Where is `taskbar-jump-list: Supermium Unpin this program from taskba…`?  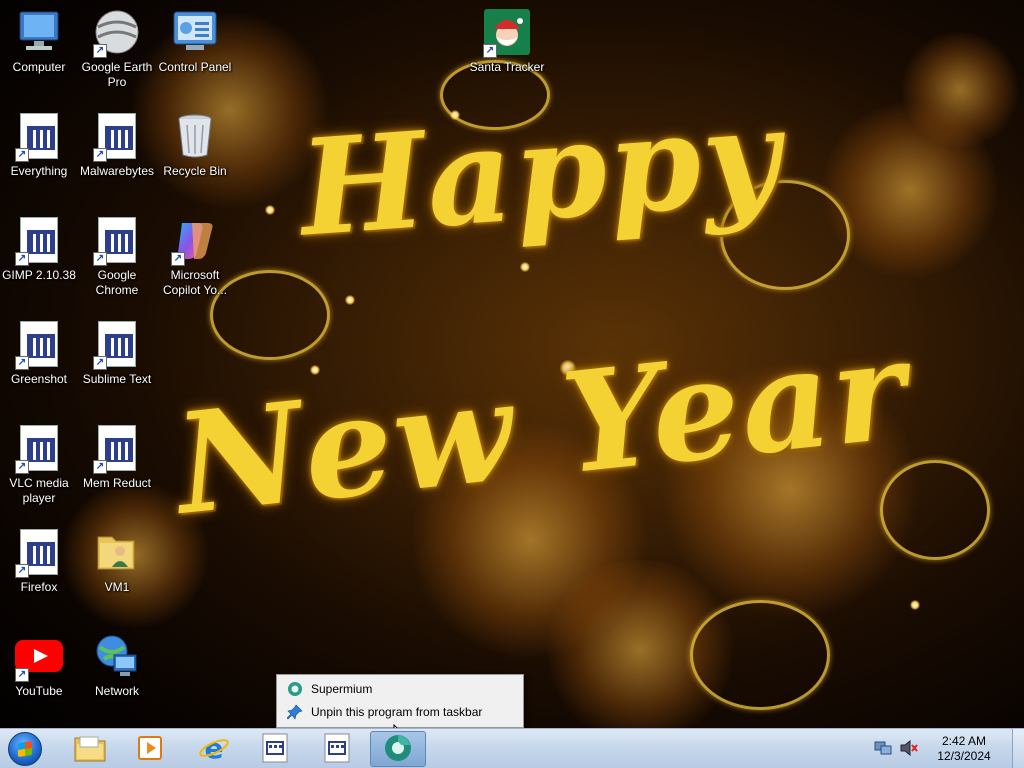
taskbar-jump-list: Supermium Unpin this program from taskba… is located at coordinates (400, 701).